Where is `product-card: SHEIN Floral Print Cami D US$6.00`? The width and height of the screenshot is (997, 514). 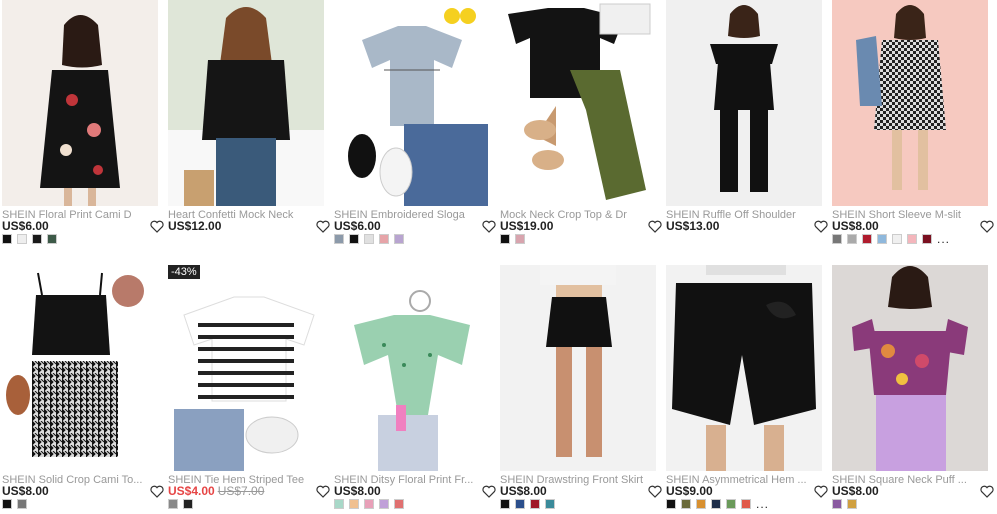 product-card: SHEIN Floral Print Cami D US$6.00 is located at coordinates (83, 122).